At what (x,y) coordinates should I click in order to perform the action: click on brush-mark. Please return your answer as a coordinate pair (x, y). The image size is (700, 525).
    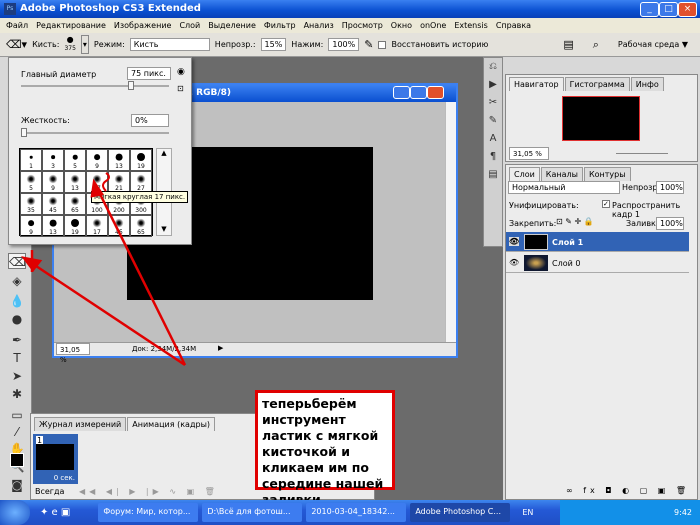
    Looking at the image, I should click on (106, 182).